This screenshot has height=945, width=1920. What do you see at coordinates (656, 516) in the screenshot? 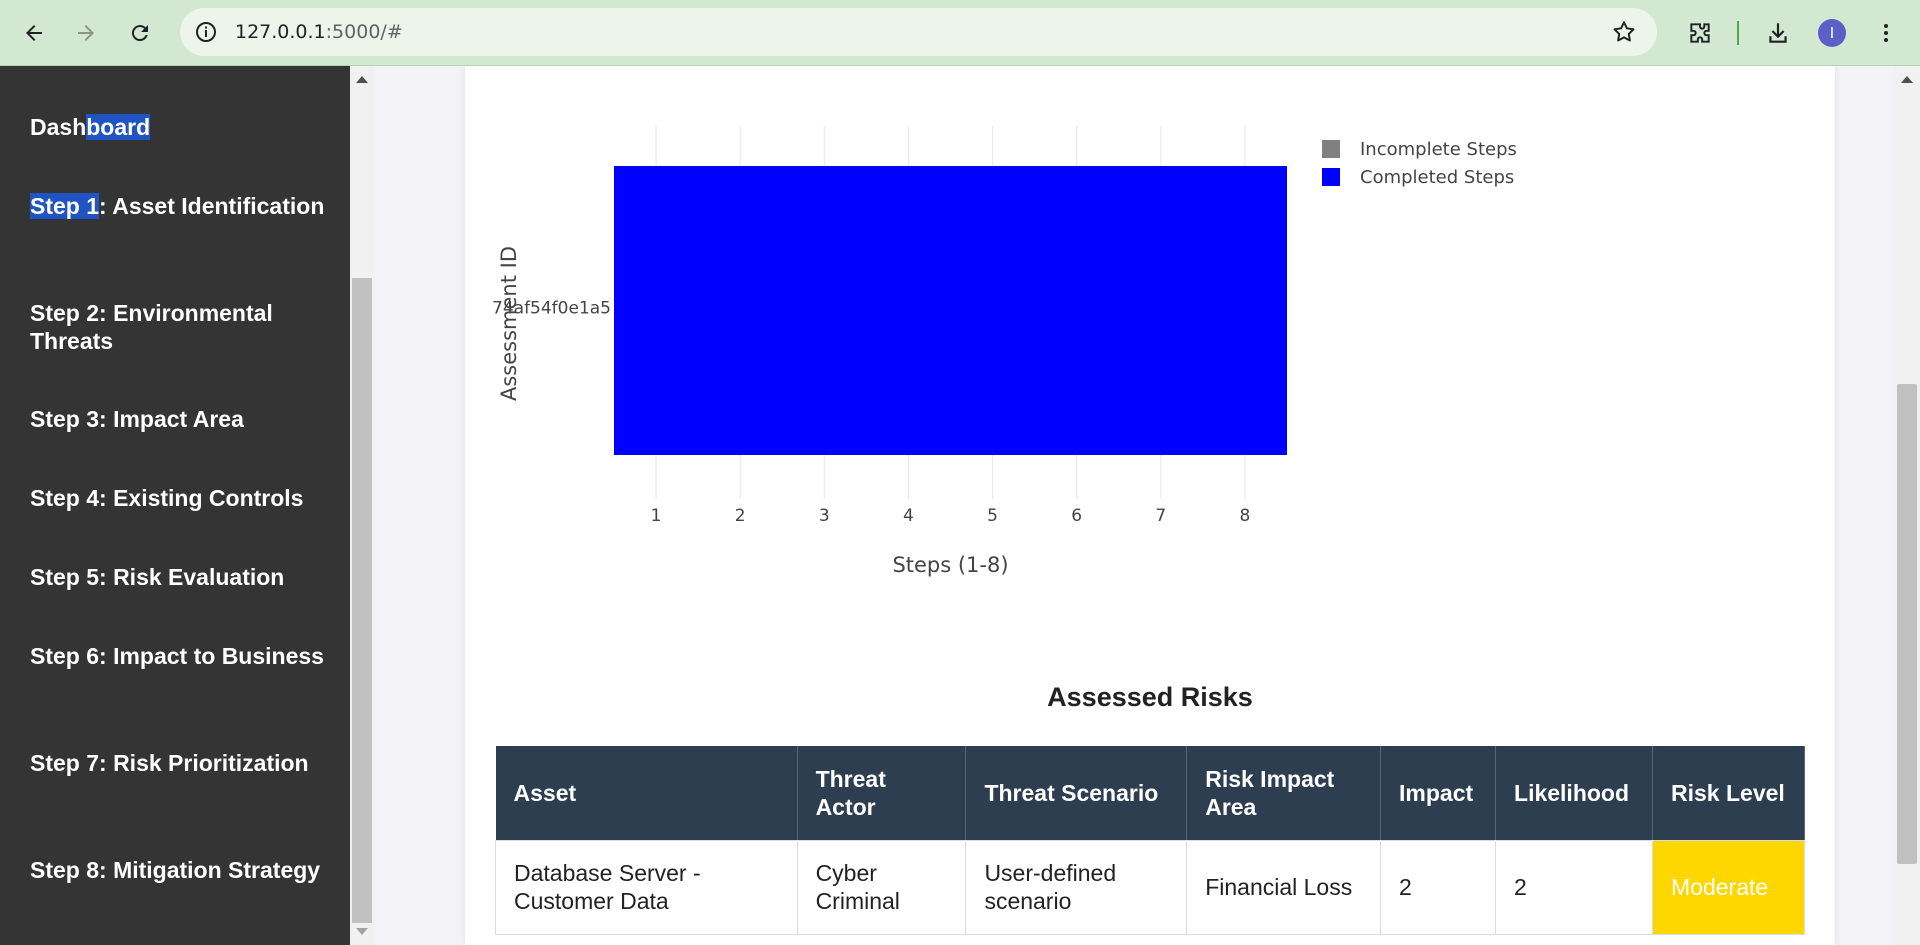
I see `x-tick-label: 1` at bounding box center [656, 516].